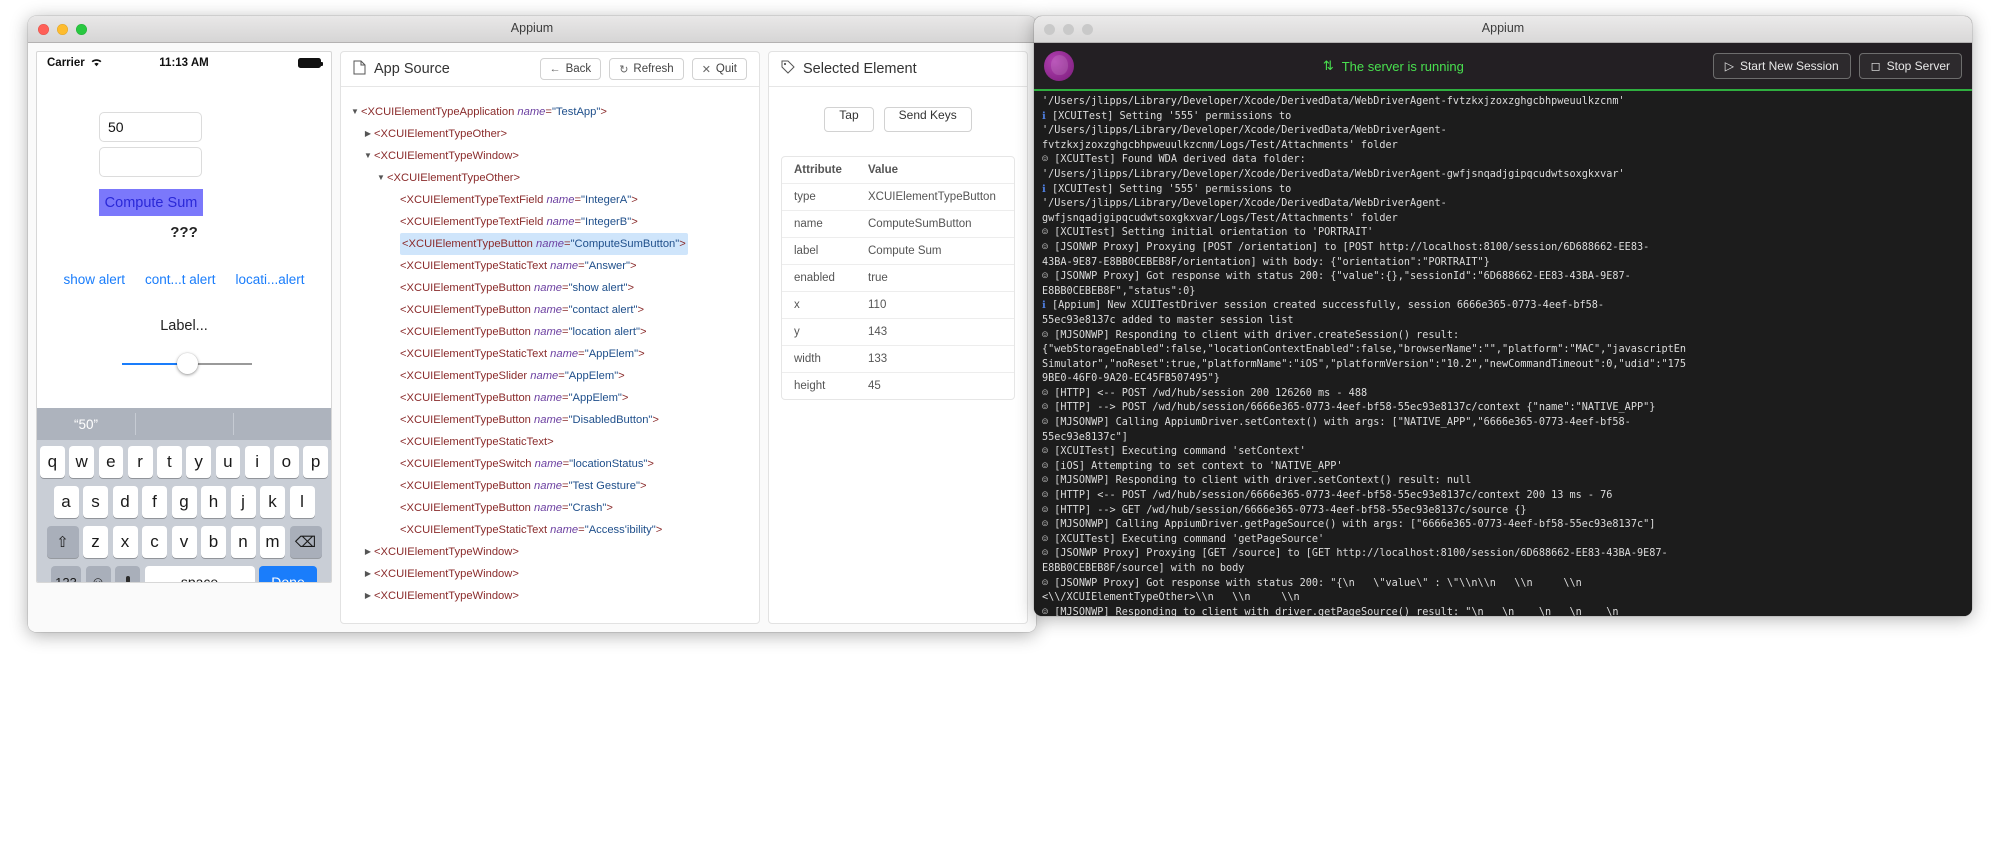 The height and width of the screenshot is (848, 2000). Describe the element at coordinates (95, 502) in the screenshot. I see `key-s: s` at that location.